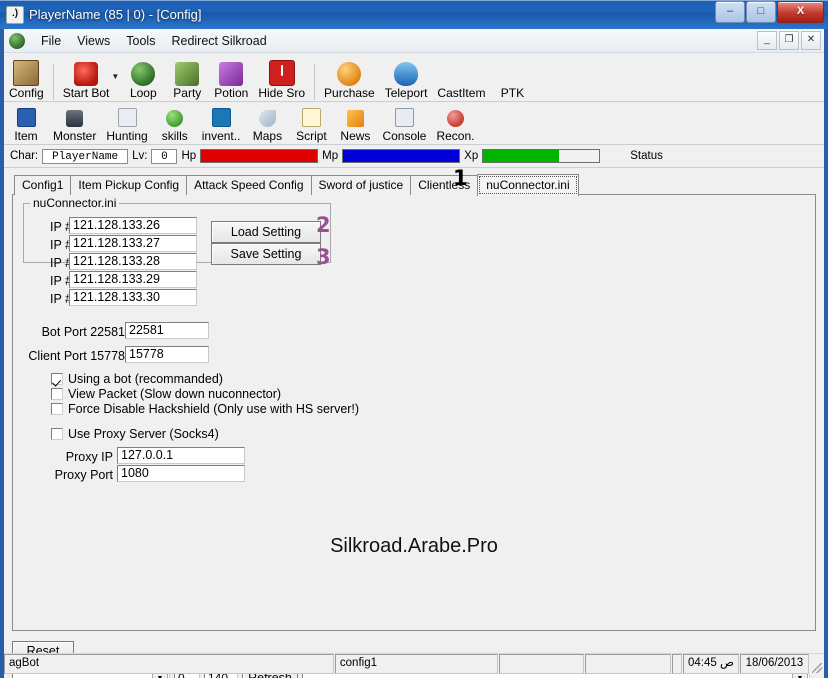 The image size is (828, 678). I want to click on checkbox-using-a-bot: Using a bot (recommanded), so click(137, 379).